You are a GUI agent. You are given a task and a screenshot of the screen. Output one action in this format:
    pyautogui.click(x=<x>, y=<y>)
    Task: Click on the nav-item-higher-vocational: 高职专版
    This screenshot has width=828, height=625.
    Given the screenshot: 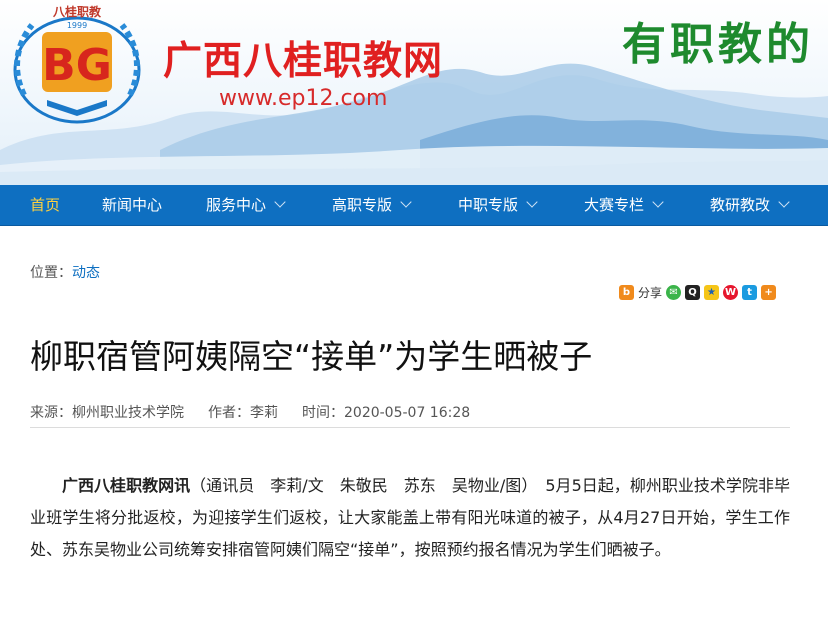 What is the action you would take?
    pyautogui.click(x=372, y=205)
    